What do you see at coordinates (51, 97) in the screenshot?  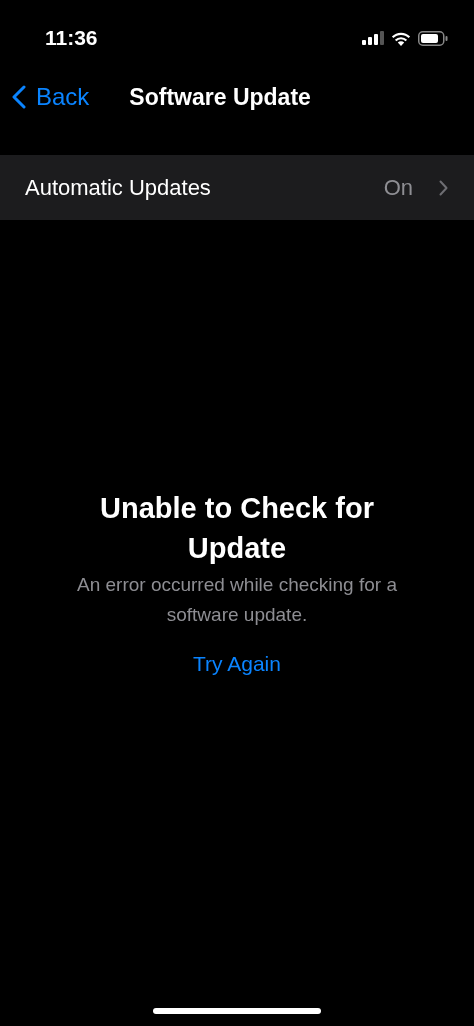 I see `back-button: Back` at bounding box center [51, 97].